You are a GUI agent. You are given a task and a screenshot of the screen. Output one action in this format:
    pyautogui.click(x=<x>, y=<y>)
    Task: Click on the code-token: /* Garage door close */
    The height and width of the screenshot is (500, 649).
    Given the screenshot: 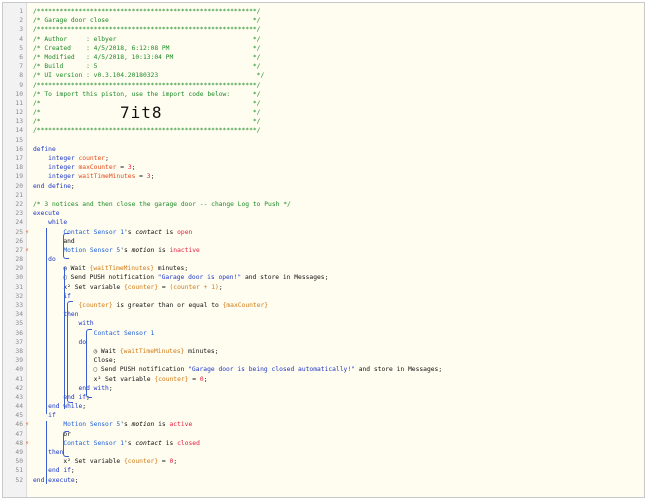 What is the action you would take?
    pyautogui.click(x=147, y=21)
    